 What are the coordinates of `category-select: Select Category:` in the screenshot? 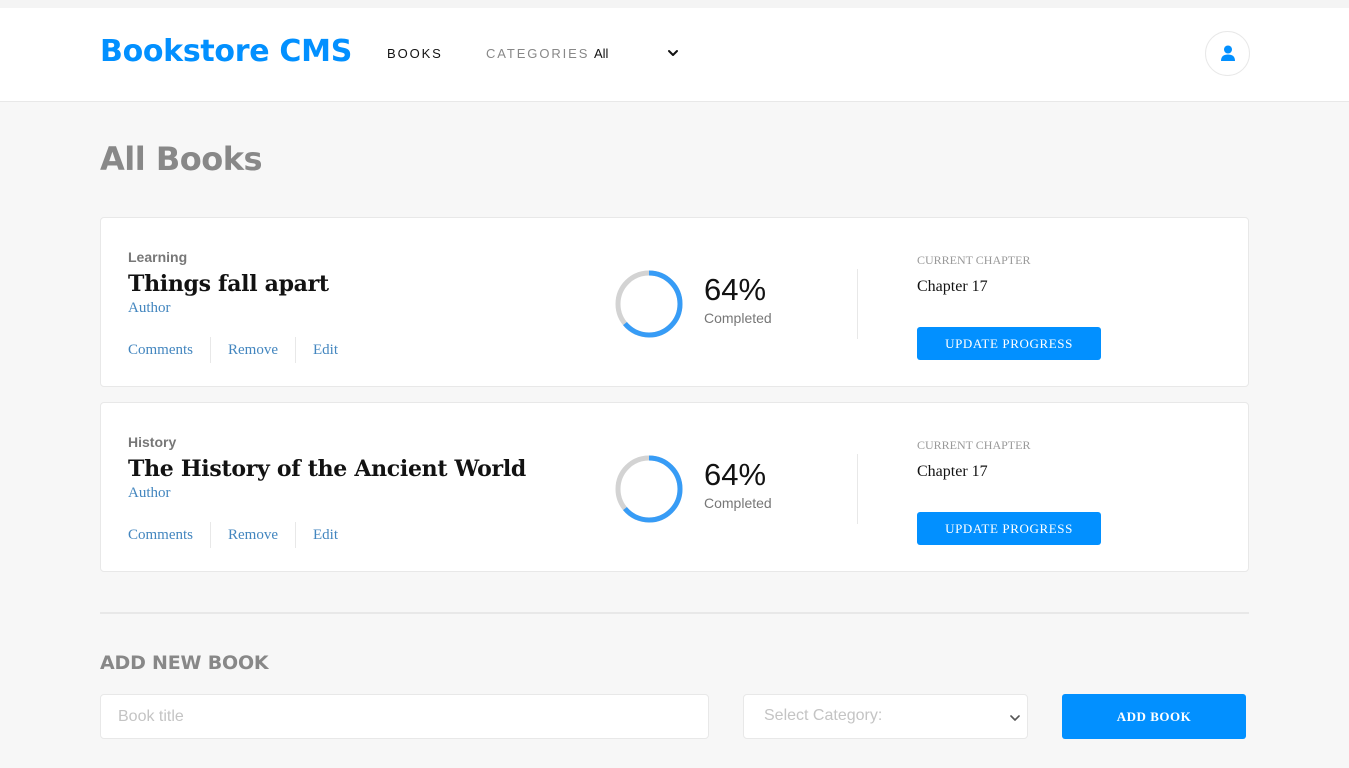 It's located at (885, 716).